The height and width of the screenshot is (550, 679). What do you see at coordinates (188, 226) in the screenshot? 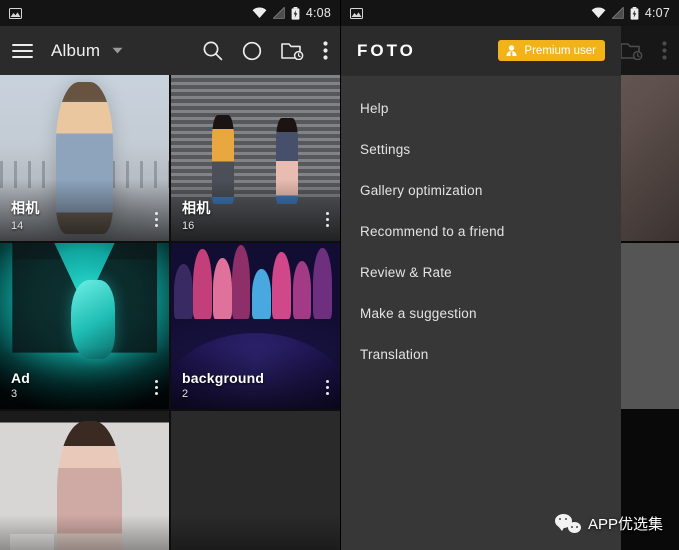
I see `album-count: 16` at bounding box center [188, 226].